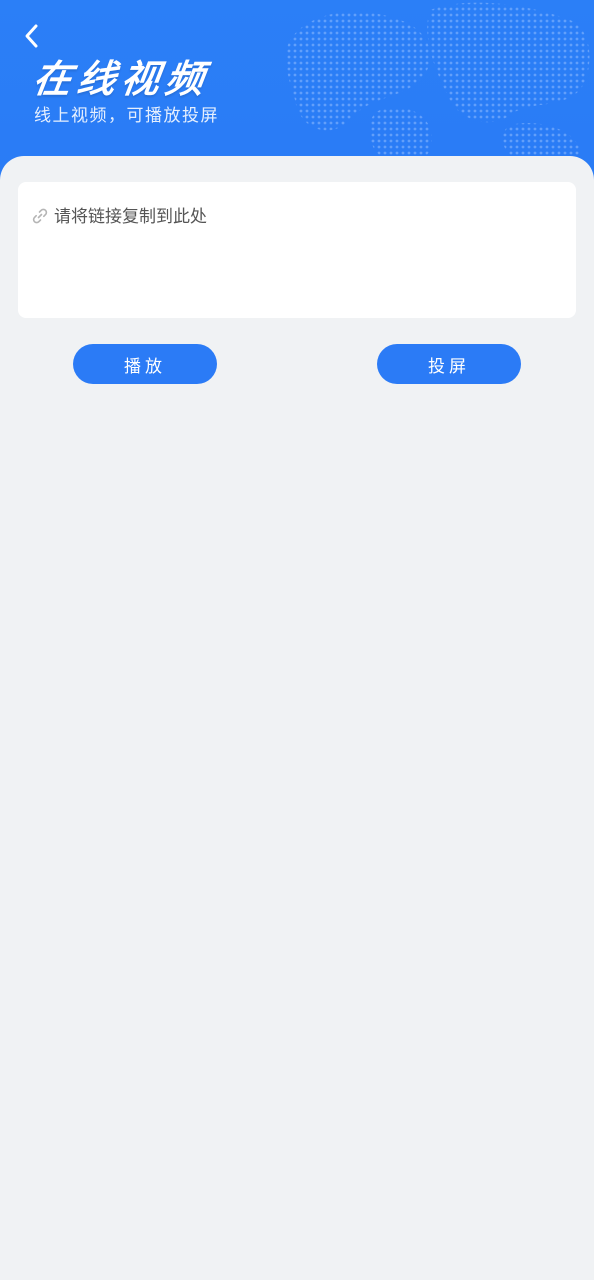  Describe the element at coordinates (437, 85) in the screenshot. I see `world-map-decoration` at that location.